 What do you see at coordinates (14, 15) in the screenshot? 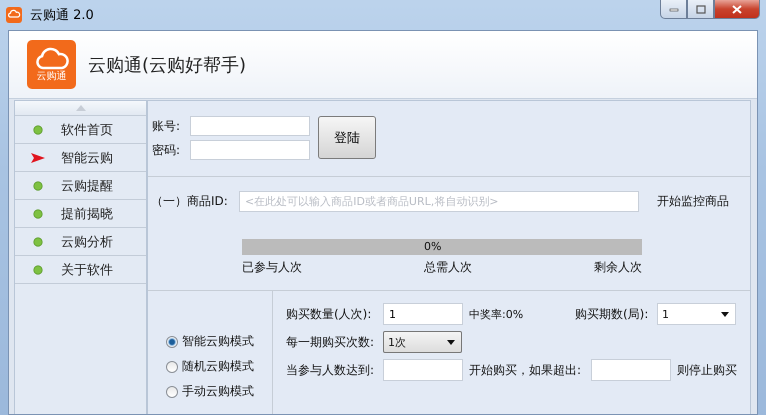
I see `app-icon` at bounding box center [14, 15].